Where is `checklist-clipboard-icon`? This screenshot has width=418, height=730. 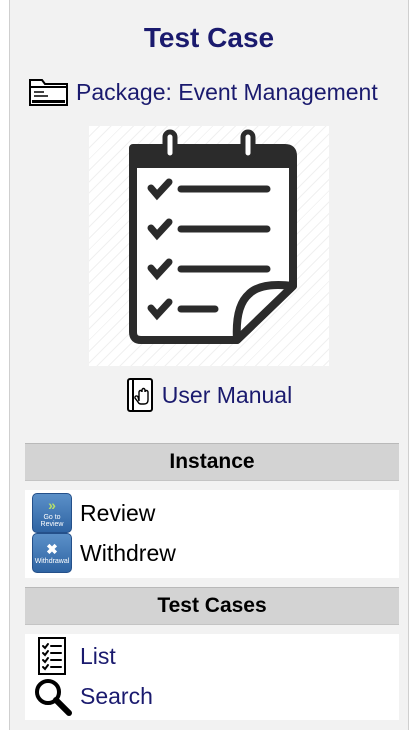
checklist-clipboard-icon is located at coordinates (213, 236).